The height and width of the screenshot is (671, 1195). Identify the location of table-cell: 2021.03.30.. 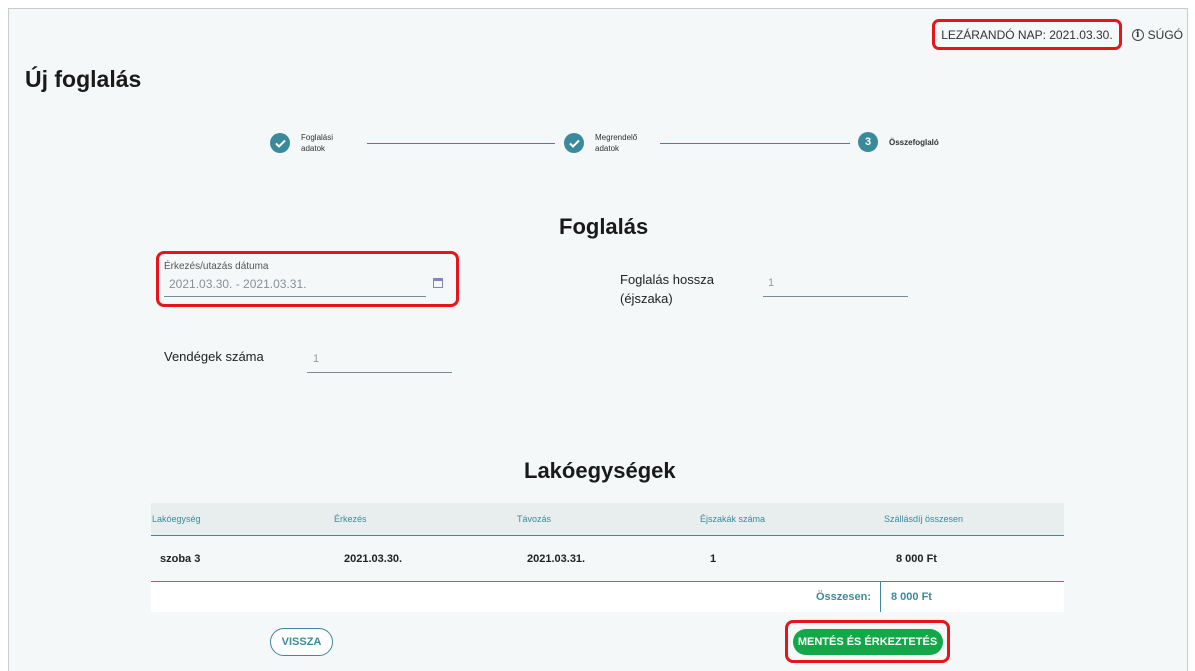
(373, 558).